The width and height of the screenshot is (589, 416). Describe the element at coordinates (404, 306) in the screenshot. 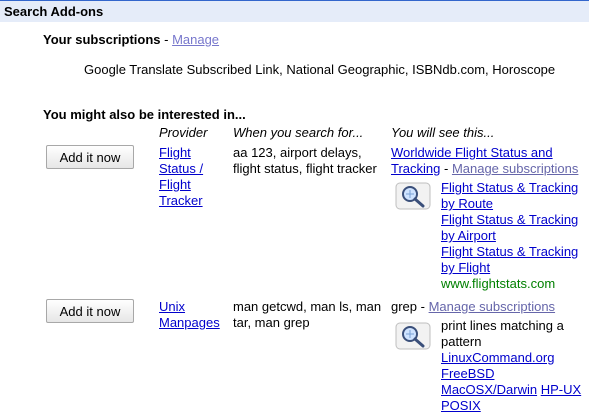

I see `result-title: grep` at that location.